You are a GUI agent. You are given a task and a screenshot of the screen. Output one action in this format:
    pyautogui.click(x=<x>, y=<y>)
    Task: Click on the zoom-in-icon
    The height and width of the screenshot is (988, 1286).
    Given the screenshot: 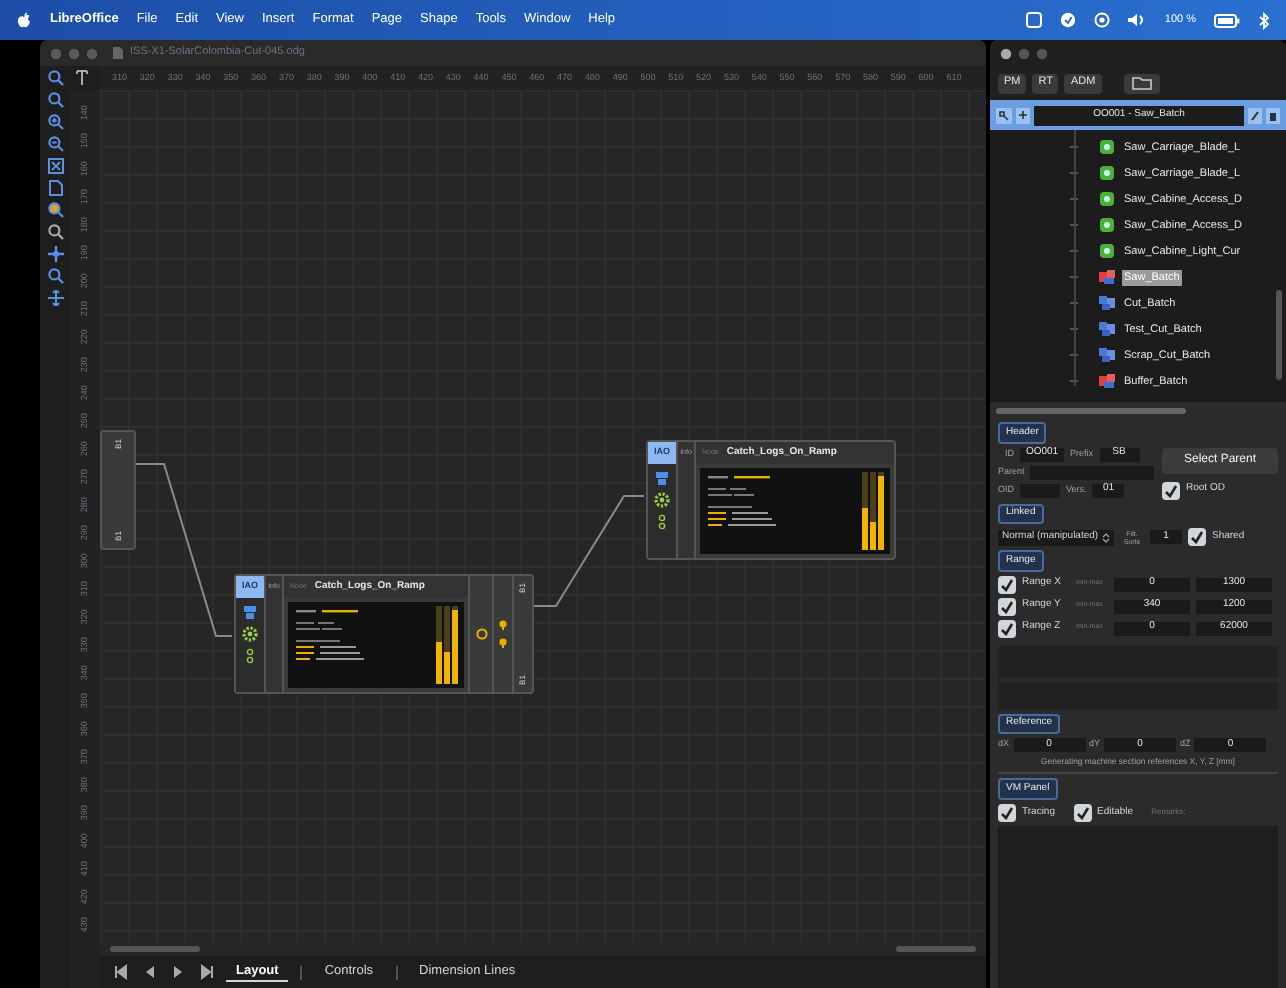 What is the action you would take?
    pyautogui.click(x=55, y=122)
    